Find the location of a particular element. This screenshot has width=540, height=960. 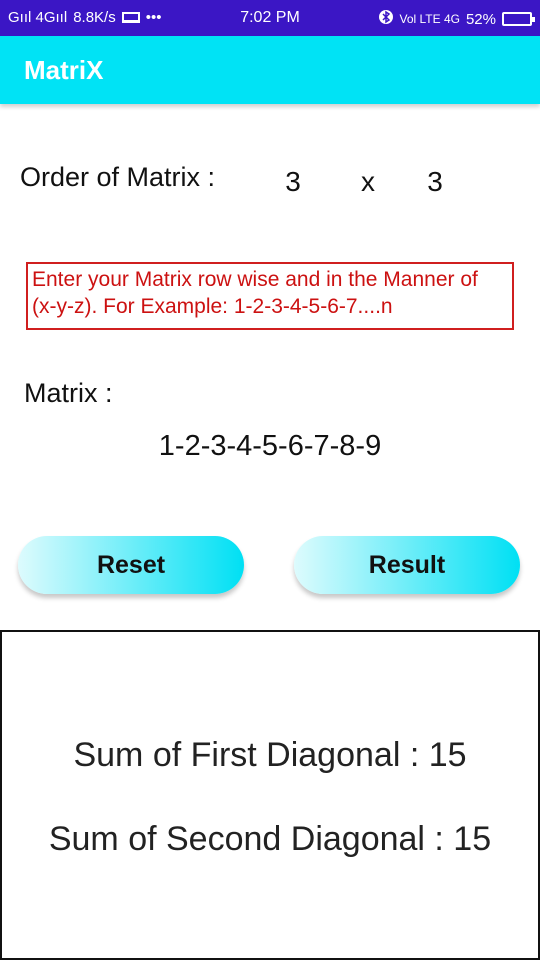

app-bar: MatriX is located at coordinates (270, 70).